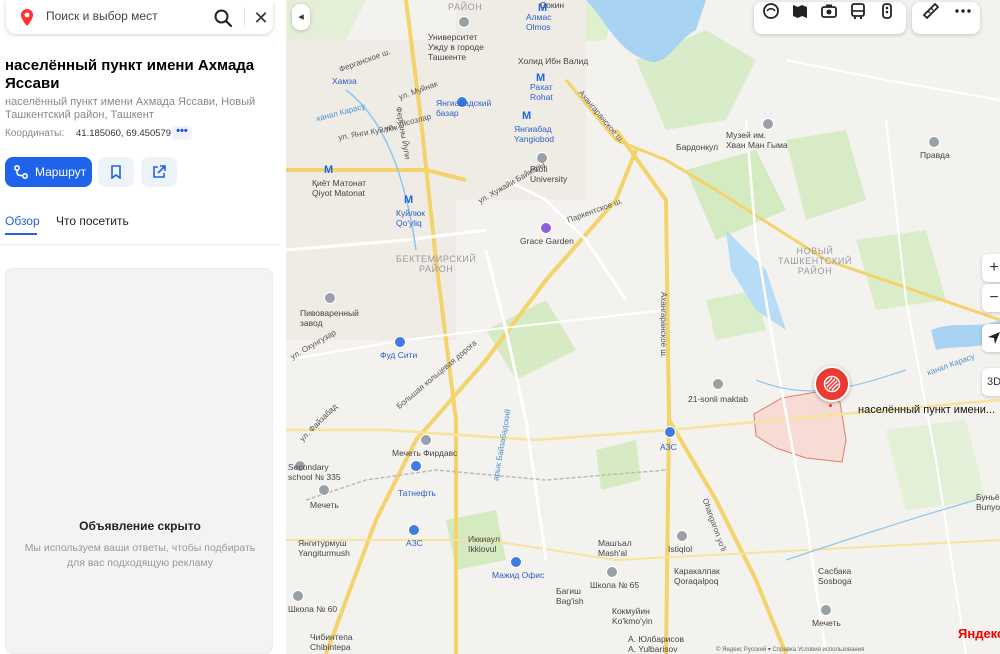 Image resolution: width=1000 pixels, height=654 pixels. I want to click on map-label-ikkiaul: Иккиаул Ikkiovul, so click(484, 544).